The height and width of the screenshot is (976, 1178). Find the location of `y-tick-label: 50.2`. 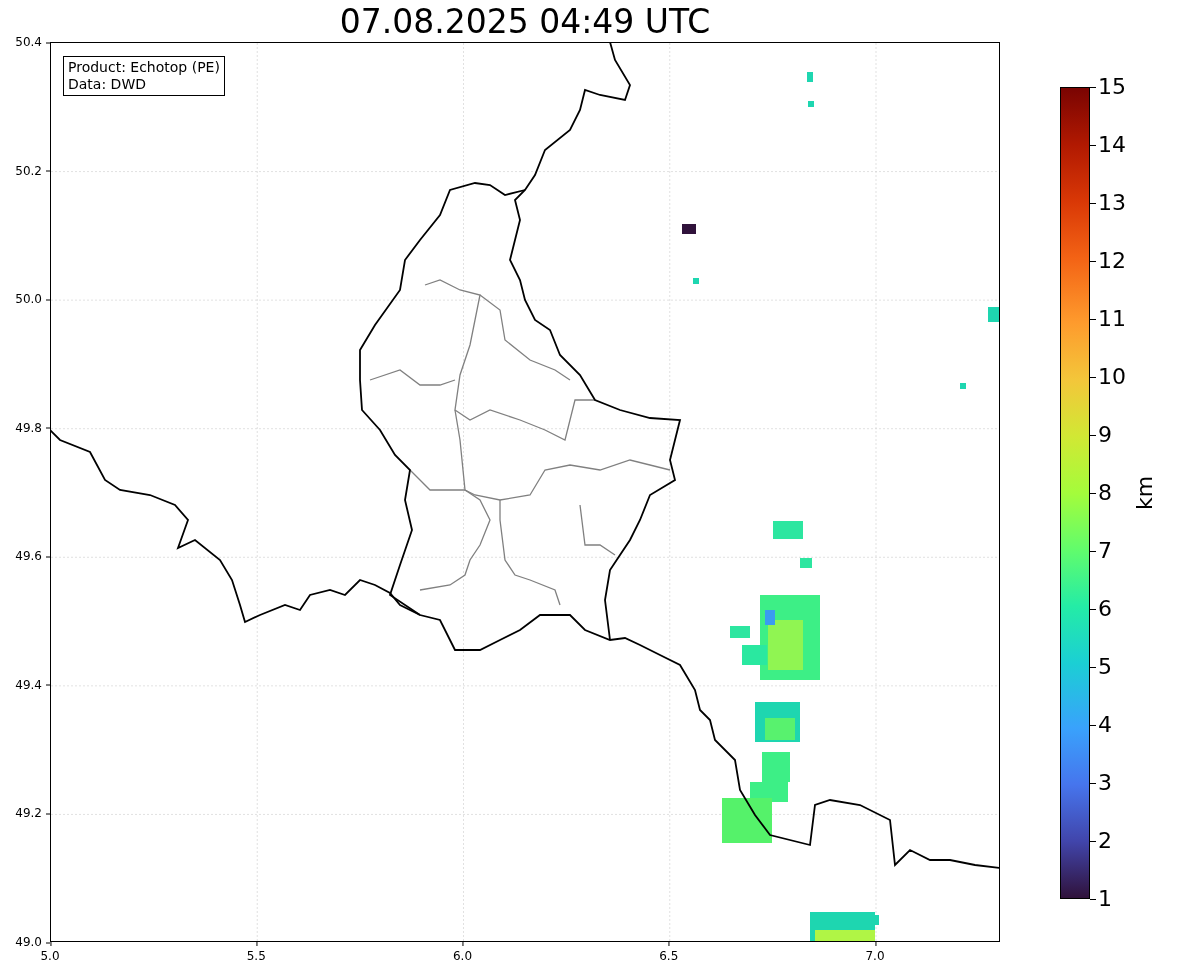

y-tick-label: 50.2 is located at coordinates (32, 171).